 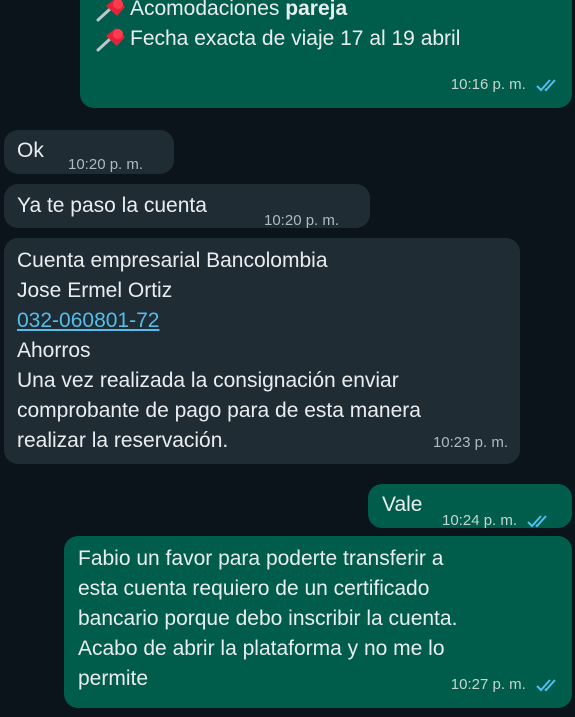 What do you see at coordinates (470, 442) in the screenshot?
I see `message-timestamp: 10:23 p. m.` at bounding box center [470, 442].